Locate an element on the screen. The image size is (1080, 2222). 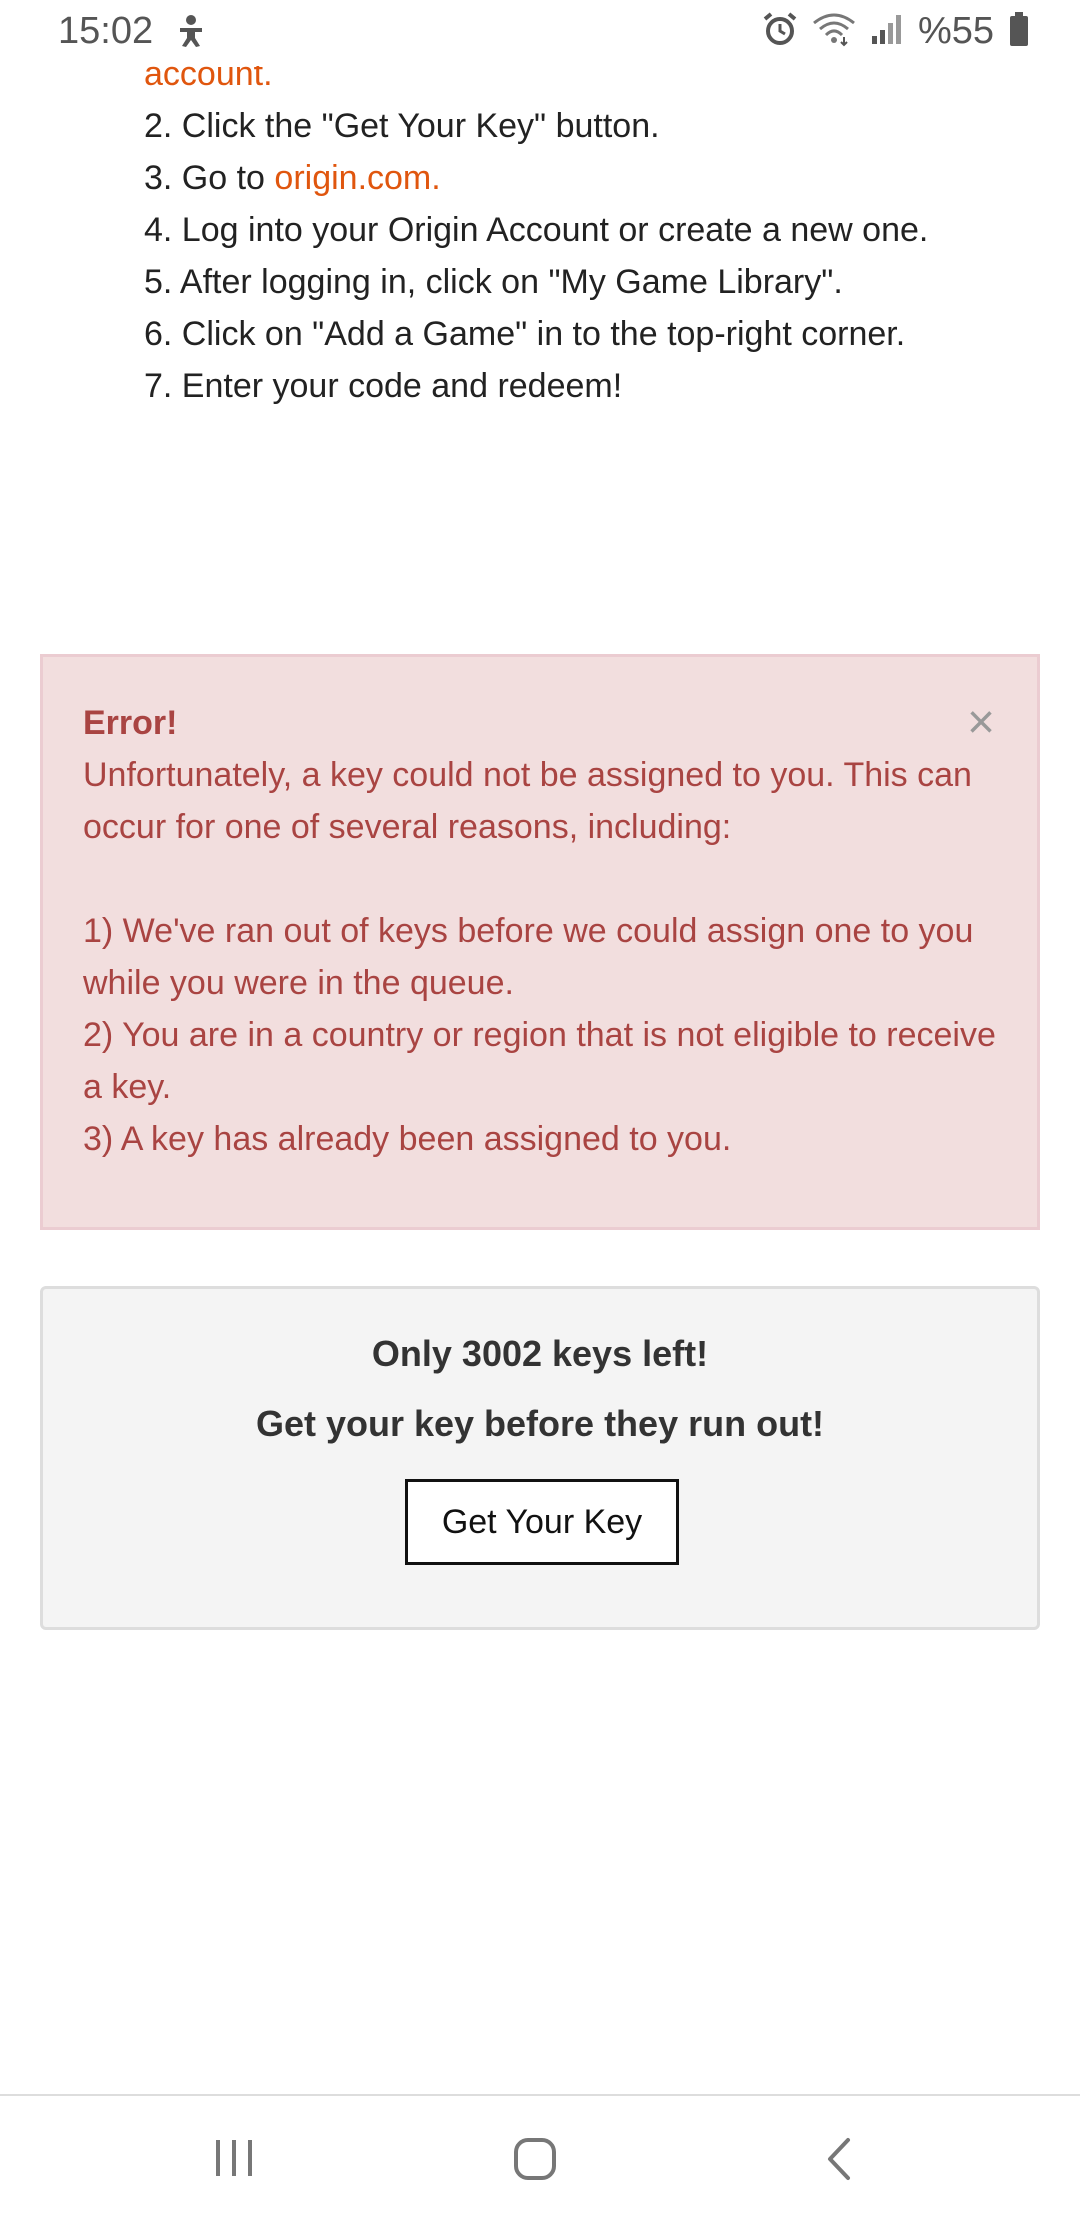
get-your-key-button: Get Your Key is located at coordinates (542, 1522).